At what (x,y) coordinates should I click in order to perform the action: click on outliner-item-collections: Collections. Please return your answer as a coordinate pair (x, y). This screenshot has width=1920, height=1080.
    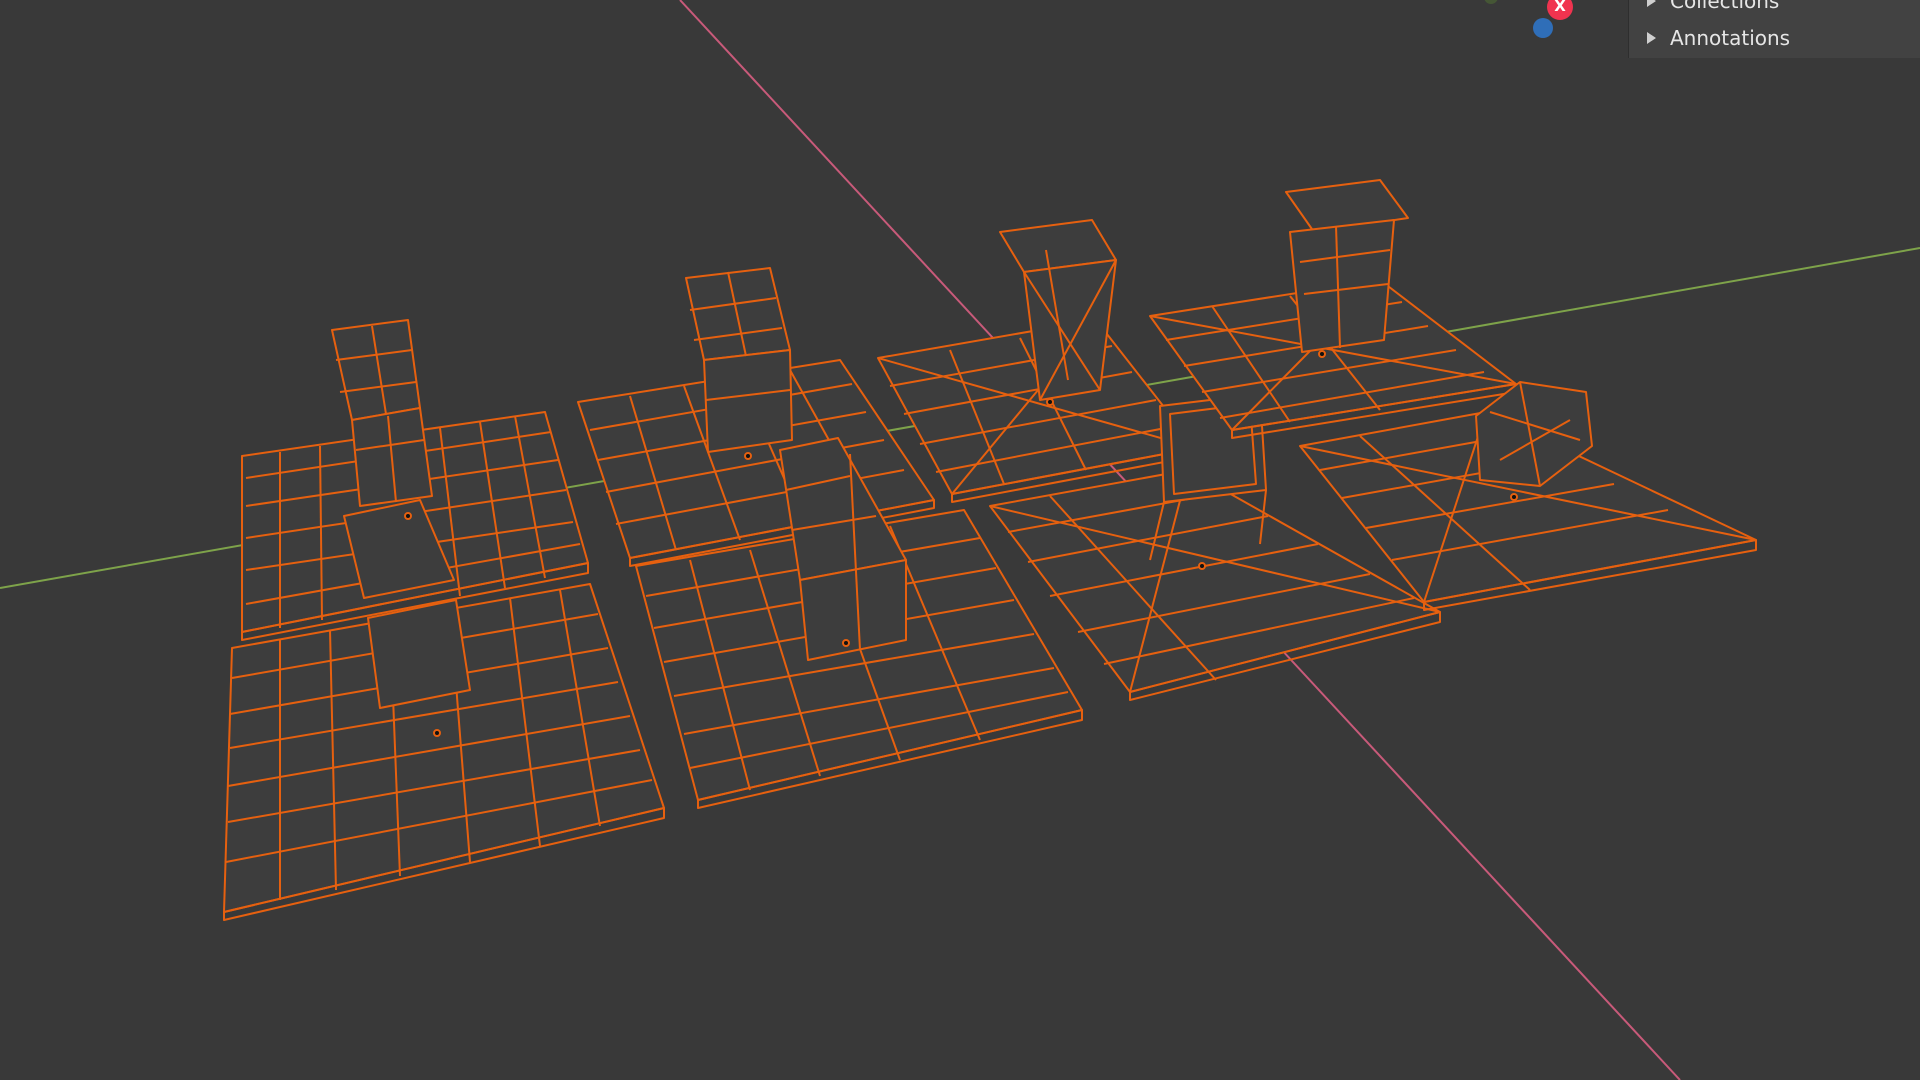
    Looking at the image, I should click on (1774, 8).